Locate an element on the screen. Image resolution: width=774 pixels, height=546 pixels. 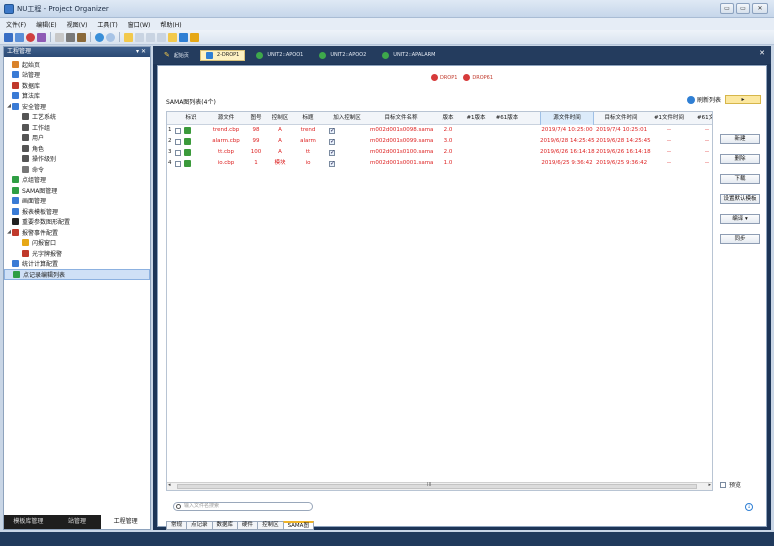
save-icon is located at coordinates (8, 37).